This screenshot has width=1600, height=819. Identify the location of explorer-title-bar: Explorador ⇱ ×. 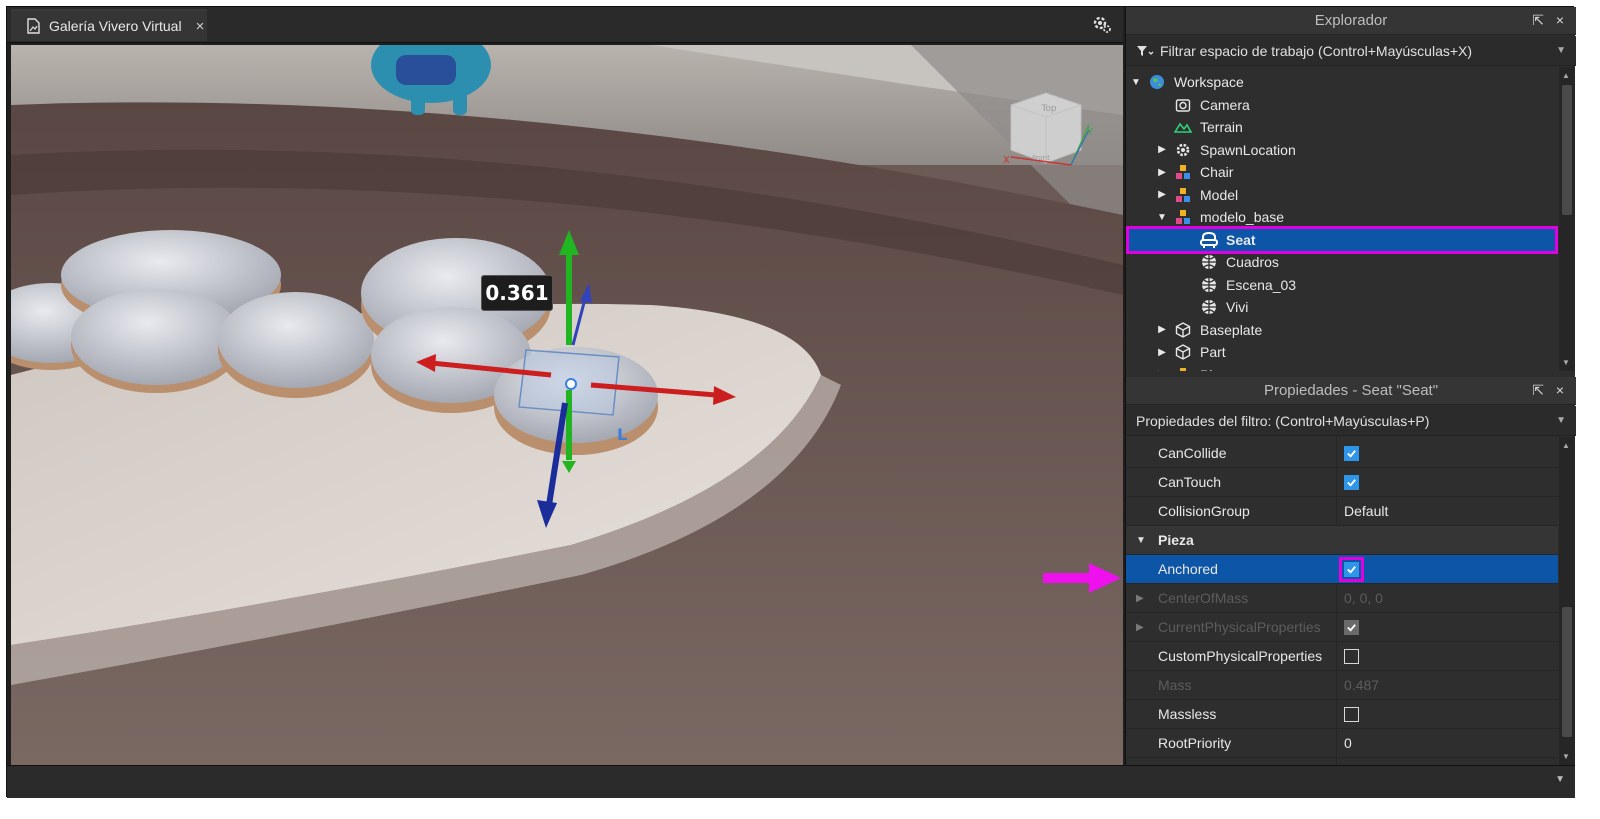
(1351, 21).